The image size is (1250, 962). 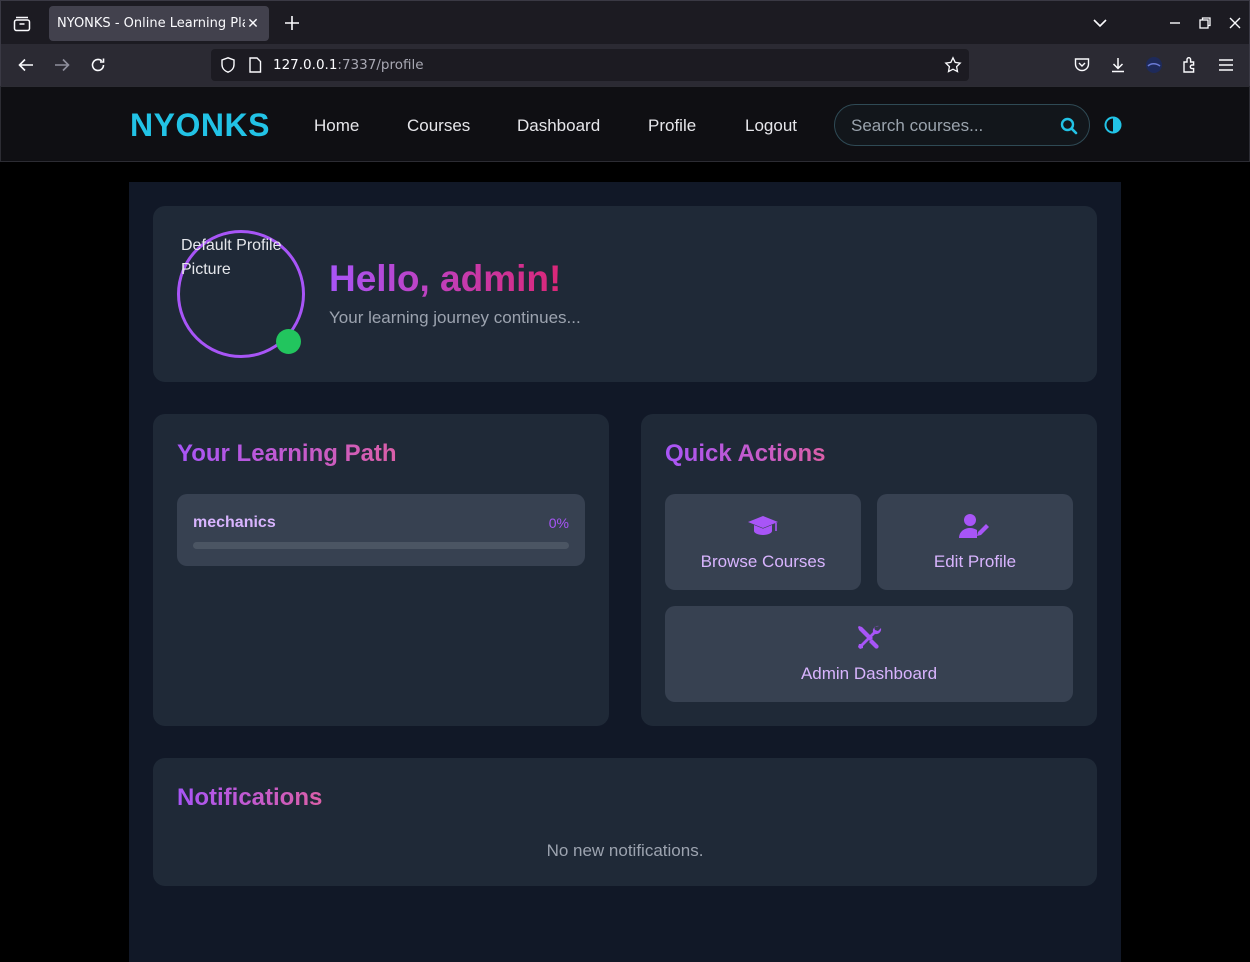 What do you see at coordinates (26, 65) in the screenshot?
I see `back-icon` at bounding box center [26, 65].